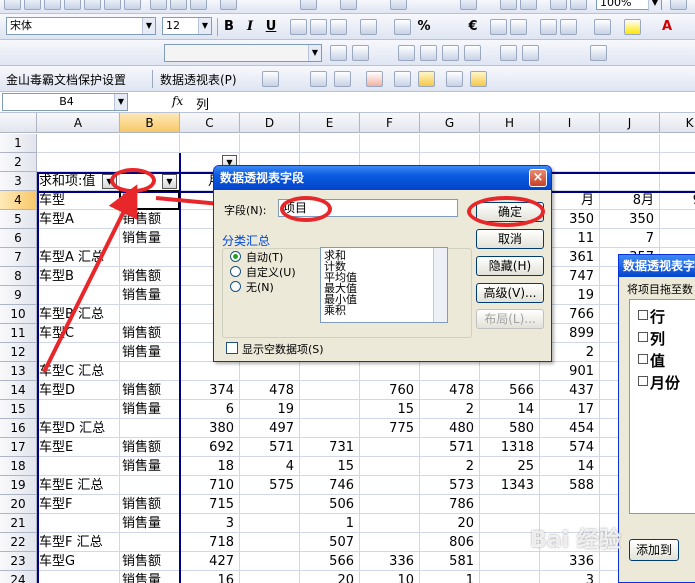  Describe the element at coordinates (510, 239) in the screenshot. I see `cancel-button: 取消` at that location.